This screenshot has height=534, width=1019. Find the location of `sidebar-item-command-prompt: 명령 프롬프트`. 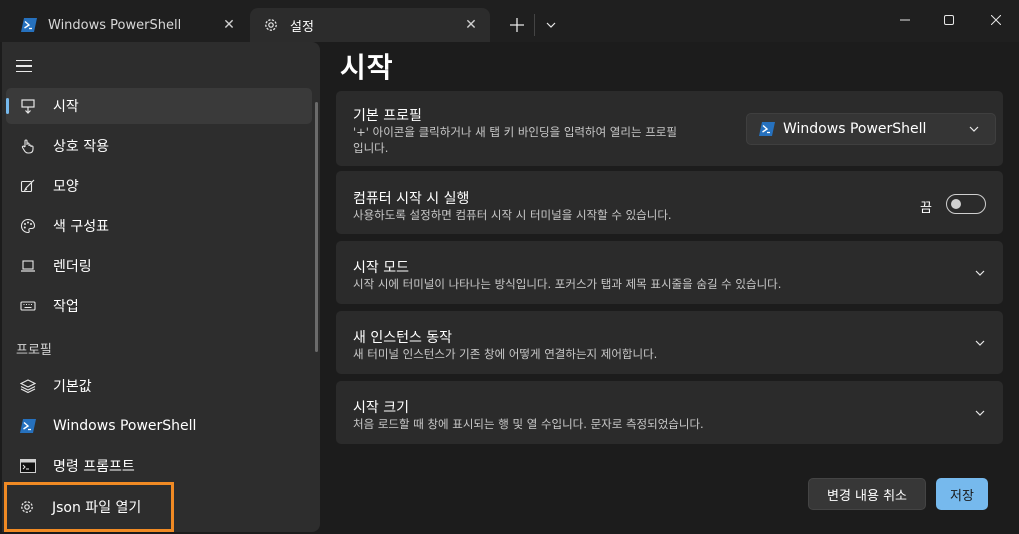

sidebar-item-command-prompt: 명령 프롬프트 is located at coordinates (159, 466).